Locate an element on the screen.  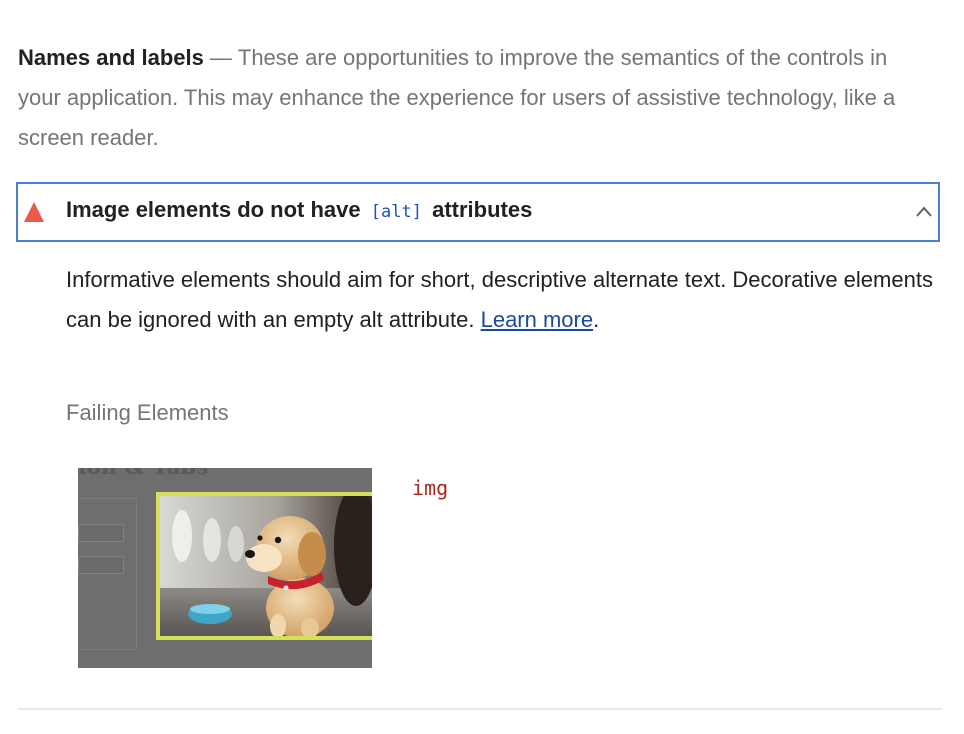
puppy-photo is located at coordinates (266, 566).